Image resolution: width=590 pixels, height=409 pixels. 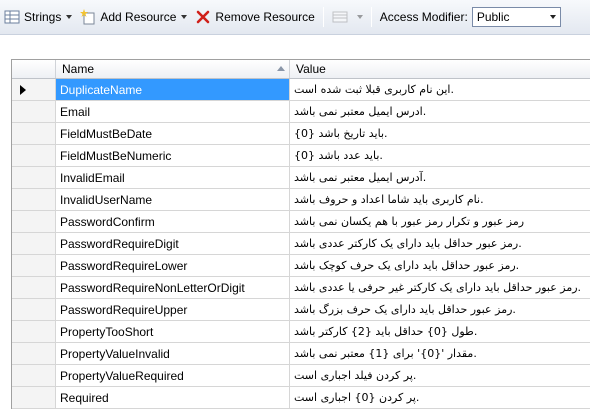 What do you see at coordinates (78, 69) in the screenshot?
I see `name-column-label: Name` at bounding box center [78, 69].